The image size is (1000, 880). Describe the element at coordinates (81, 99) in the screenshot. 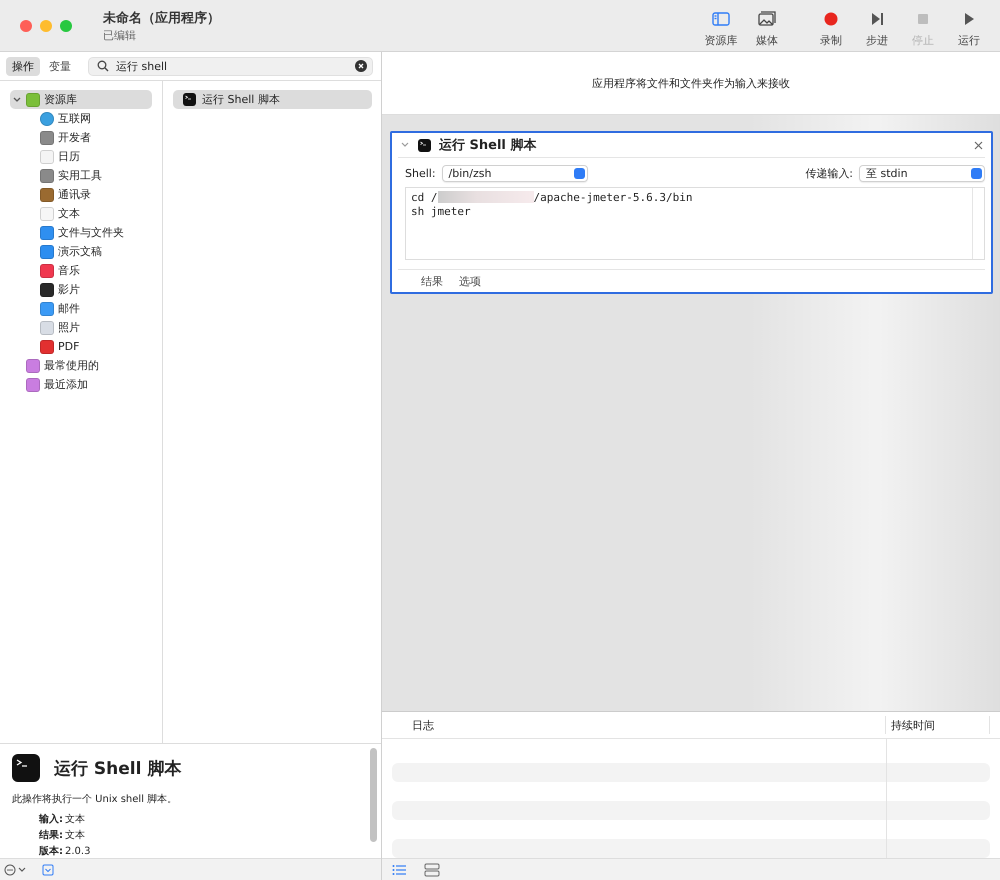

I see `library-item: 资源库` at that location.